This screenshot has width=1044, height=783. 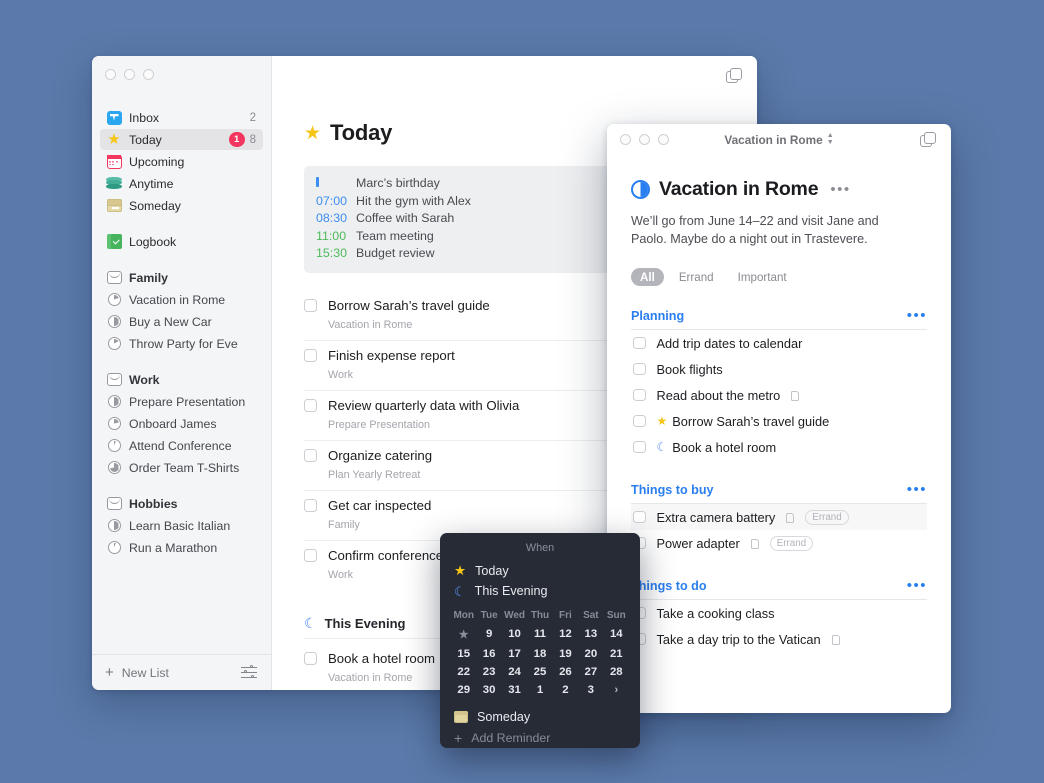 I want to click on calendar-day: 31, so click(x=514, y=690).